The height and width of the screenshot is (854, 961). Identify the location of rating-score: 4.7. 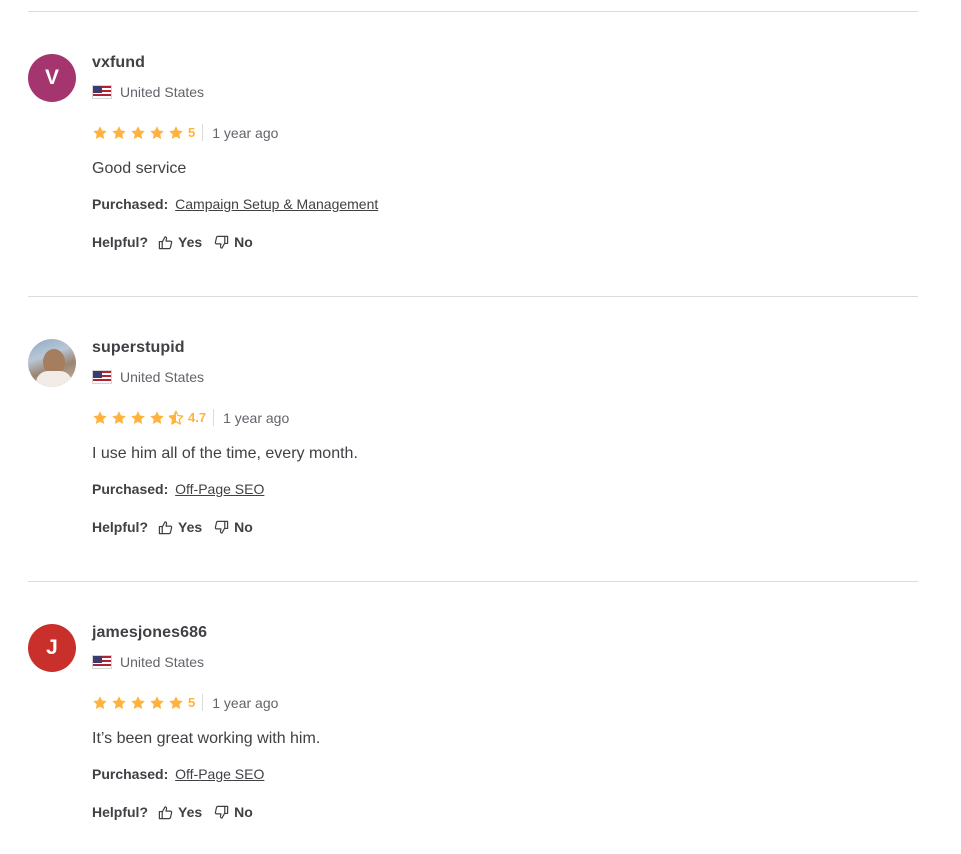
(201, 417).